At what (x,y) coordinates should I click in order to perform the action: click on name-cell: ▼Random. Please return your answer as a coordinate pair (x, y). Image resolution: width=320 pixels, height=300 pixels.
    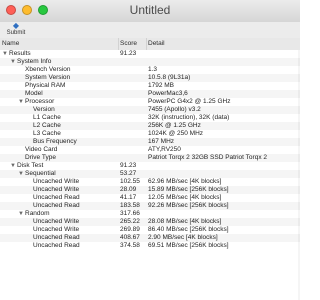
    Looking at the image, I should click on (68, 214).